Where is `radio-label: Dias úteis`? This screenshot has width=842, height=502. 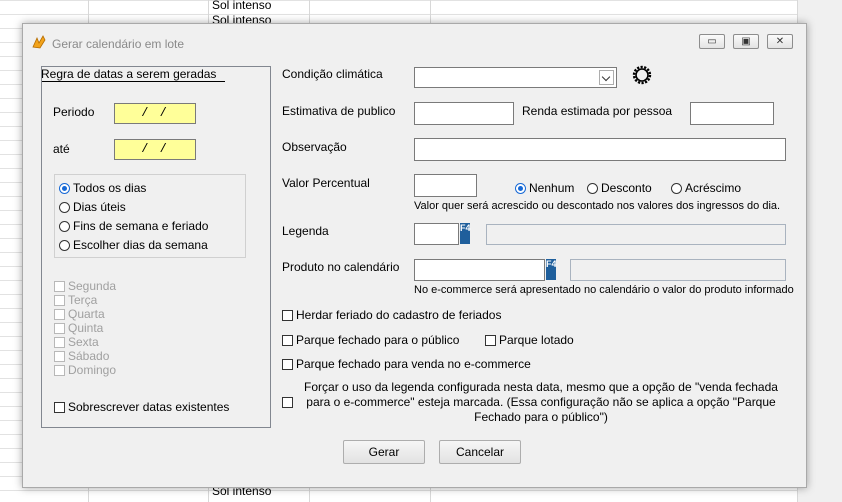
radio-label: Dias úteis is located at coordinates (99, 207).